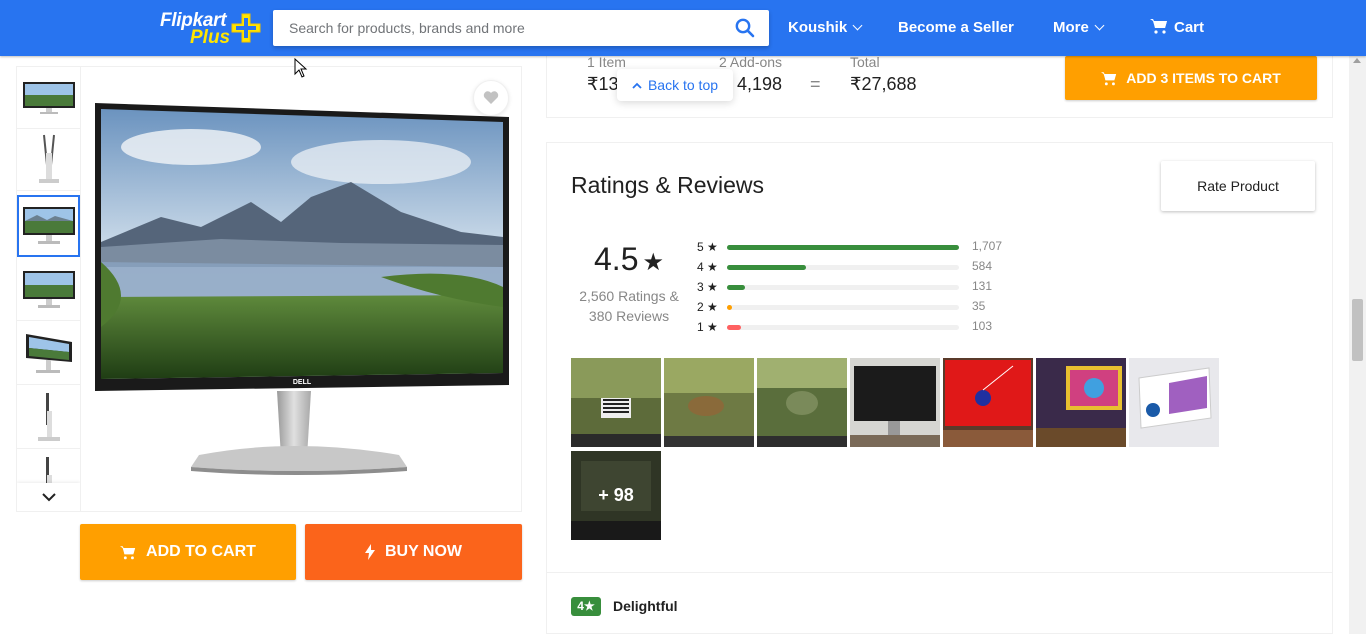 Image resolution: width=1366 pixels, height=634 pixels. What do you see at coordinates (700, 327) in the screenshot?
I see `rating-bar-stars: 1` at bounding box center [700, 327].